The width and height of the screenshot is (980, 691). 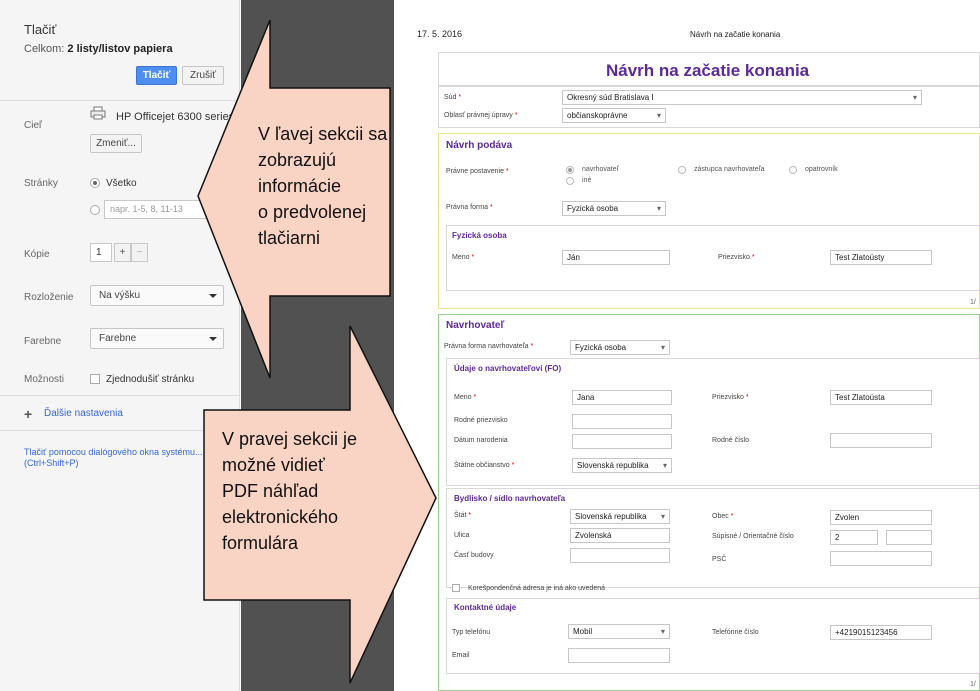 I want to click on callout-line: možné vidieť, so click(x=273, y=465).